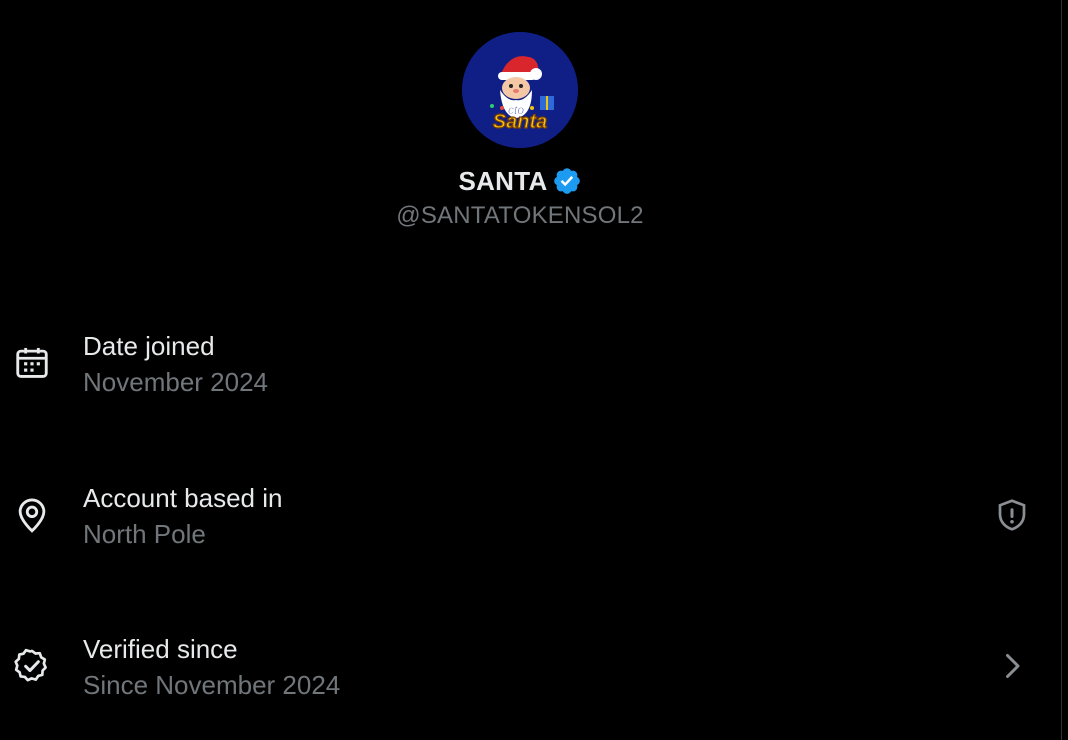 The image size is (1068, 740). I want to click on divider, so click(1061, 370).